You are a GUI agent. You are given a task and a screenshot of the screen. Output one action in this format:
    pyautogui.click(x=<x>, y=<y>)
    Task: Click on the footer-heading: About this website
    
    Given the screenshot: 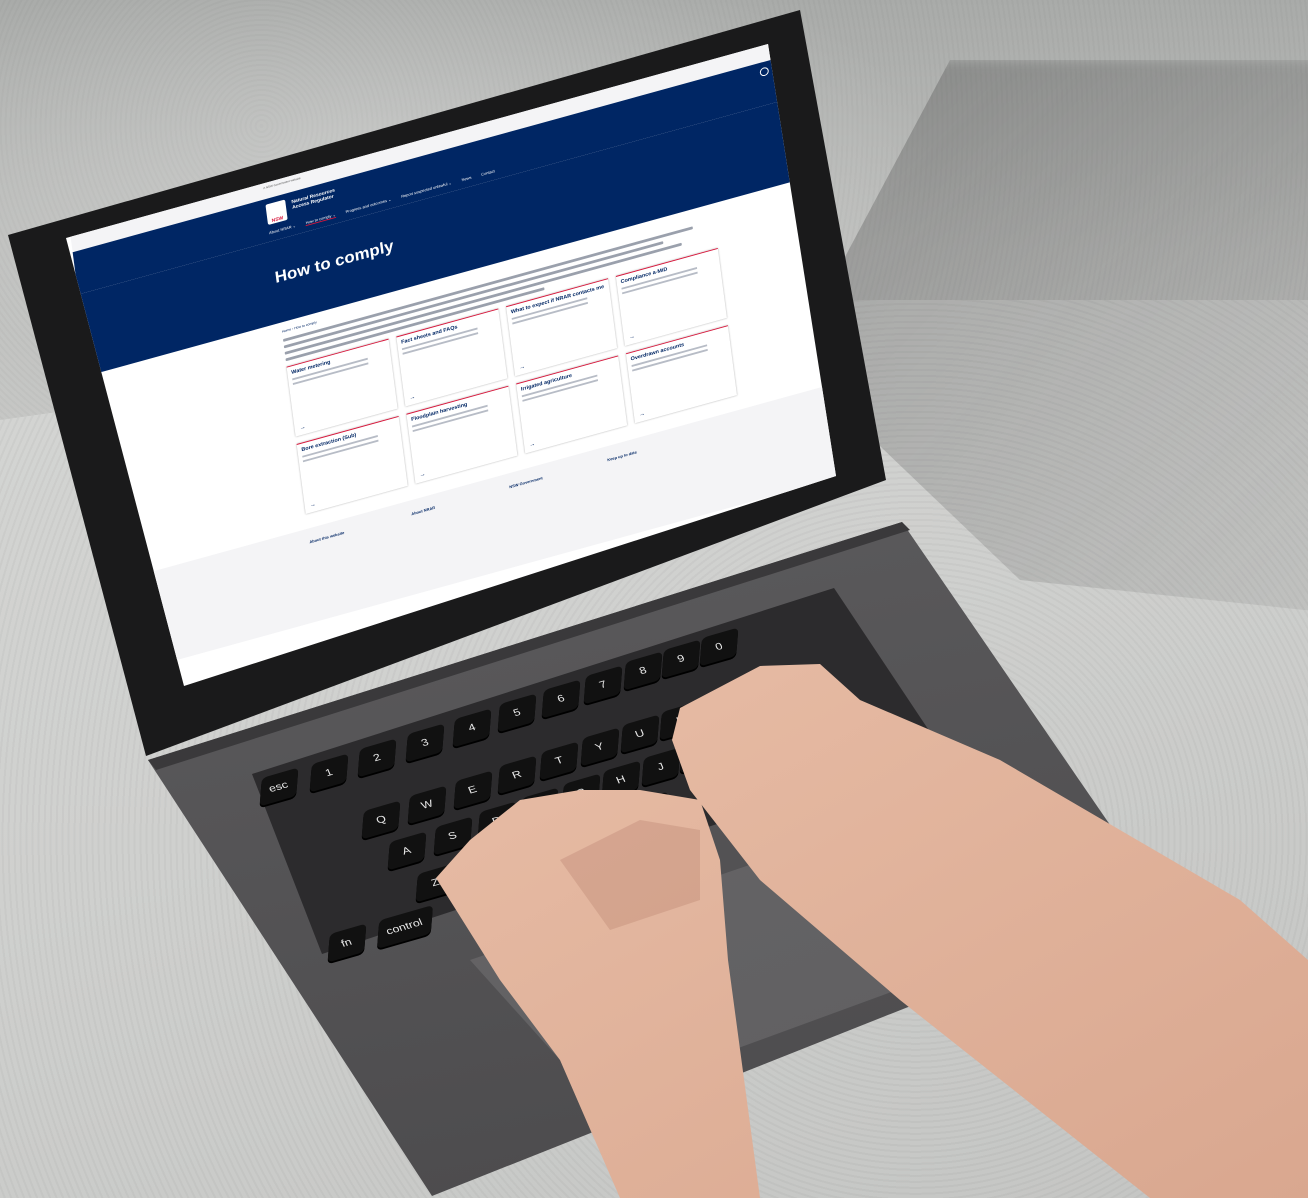 What is the action you would take?
    pyautogui.click(x=327, y=537)
    